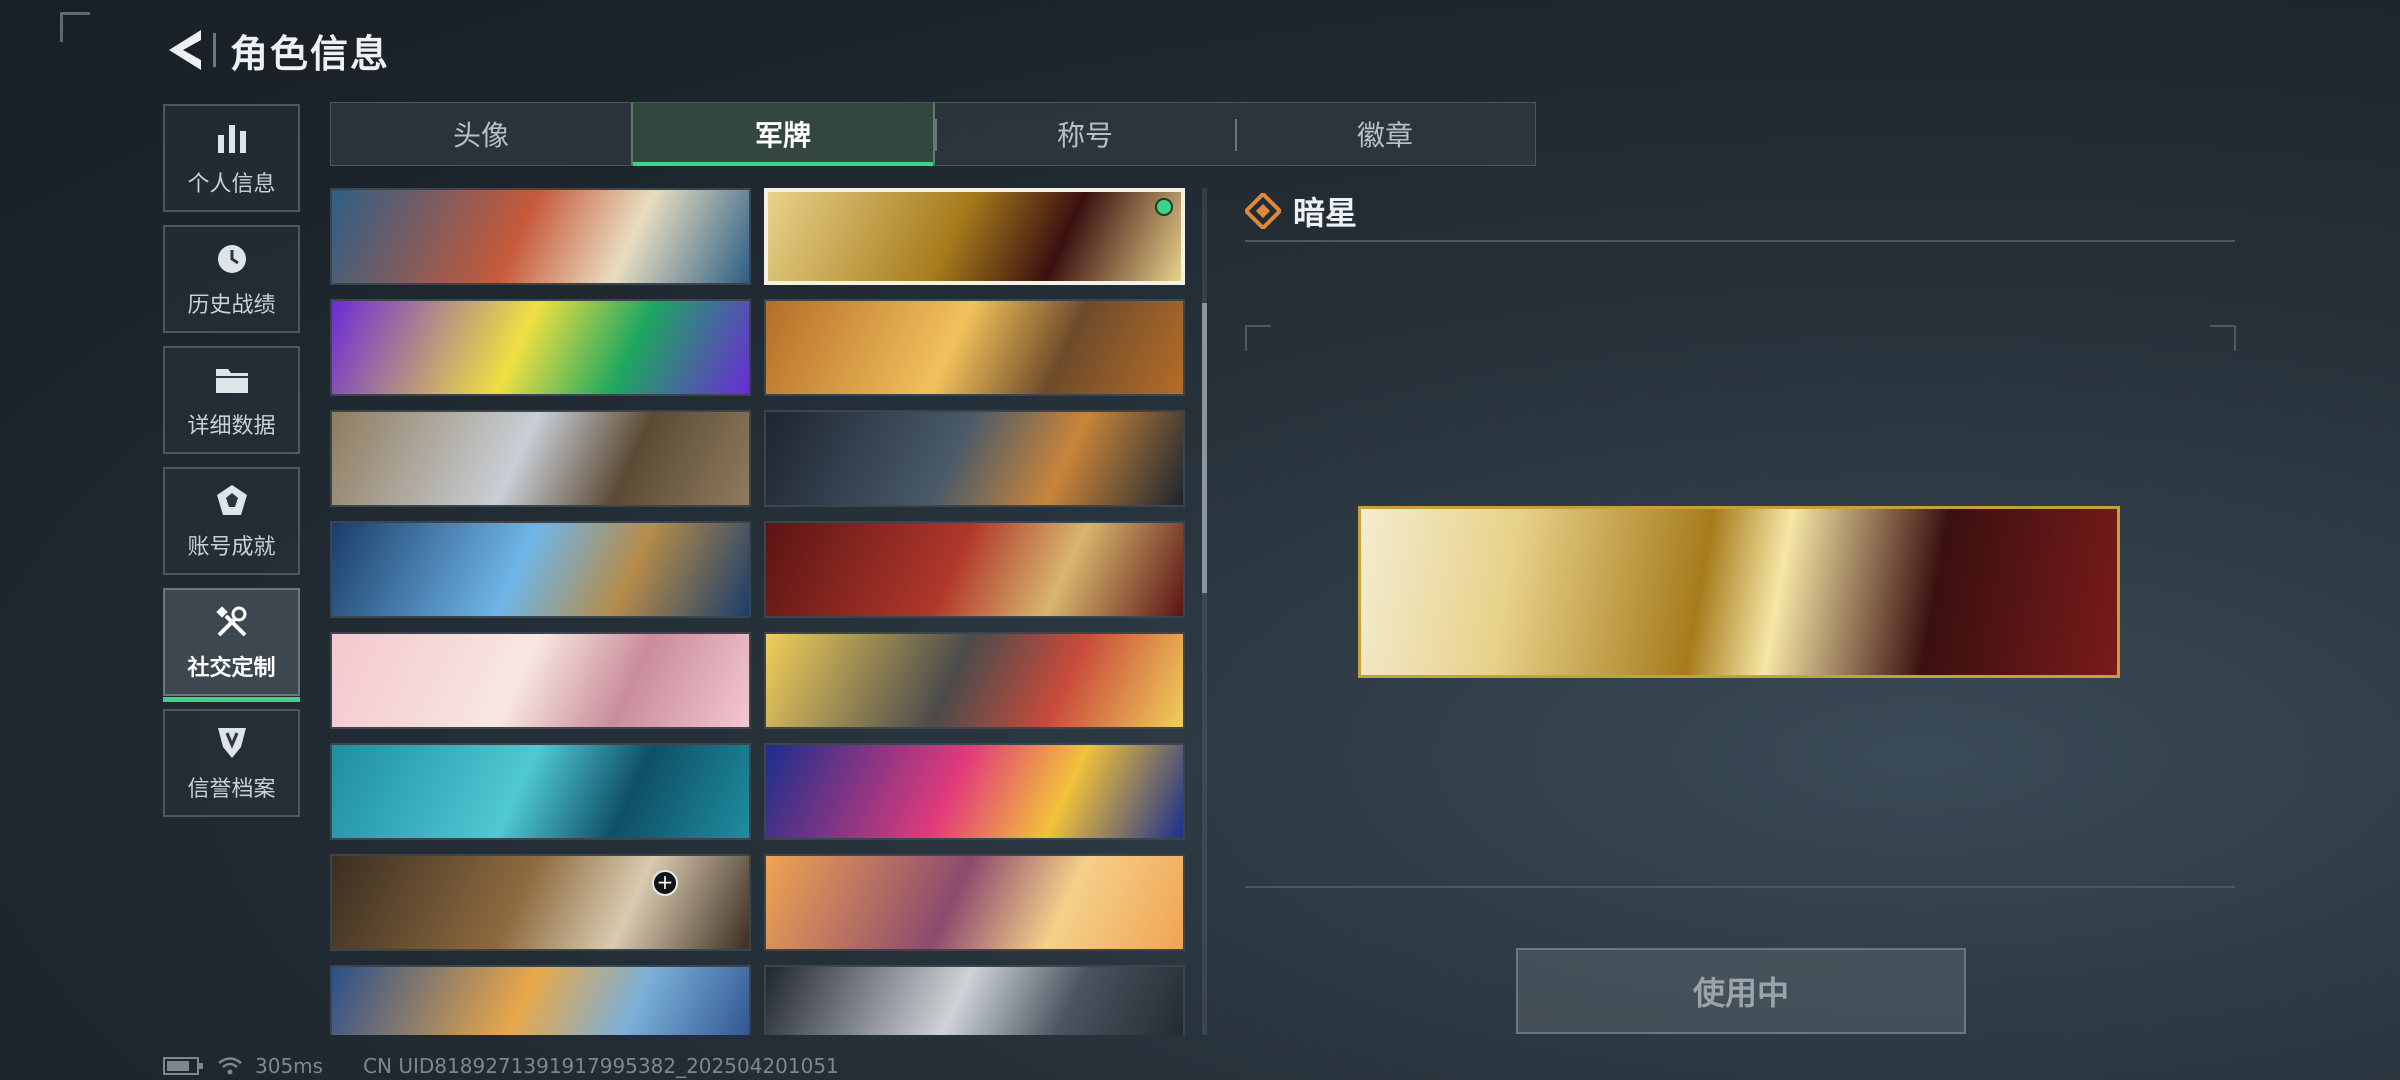  I want to click on scroll-thumb, so click(1204, 448).